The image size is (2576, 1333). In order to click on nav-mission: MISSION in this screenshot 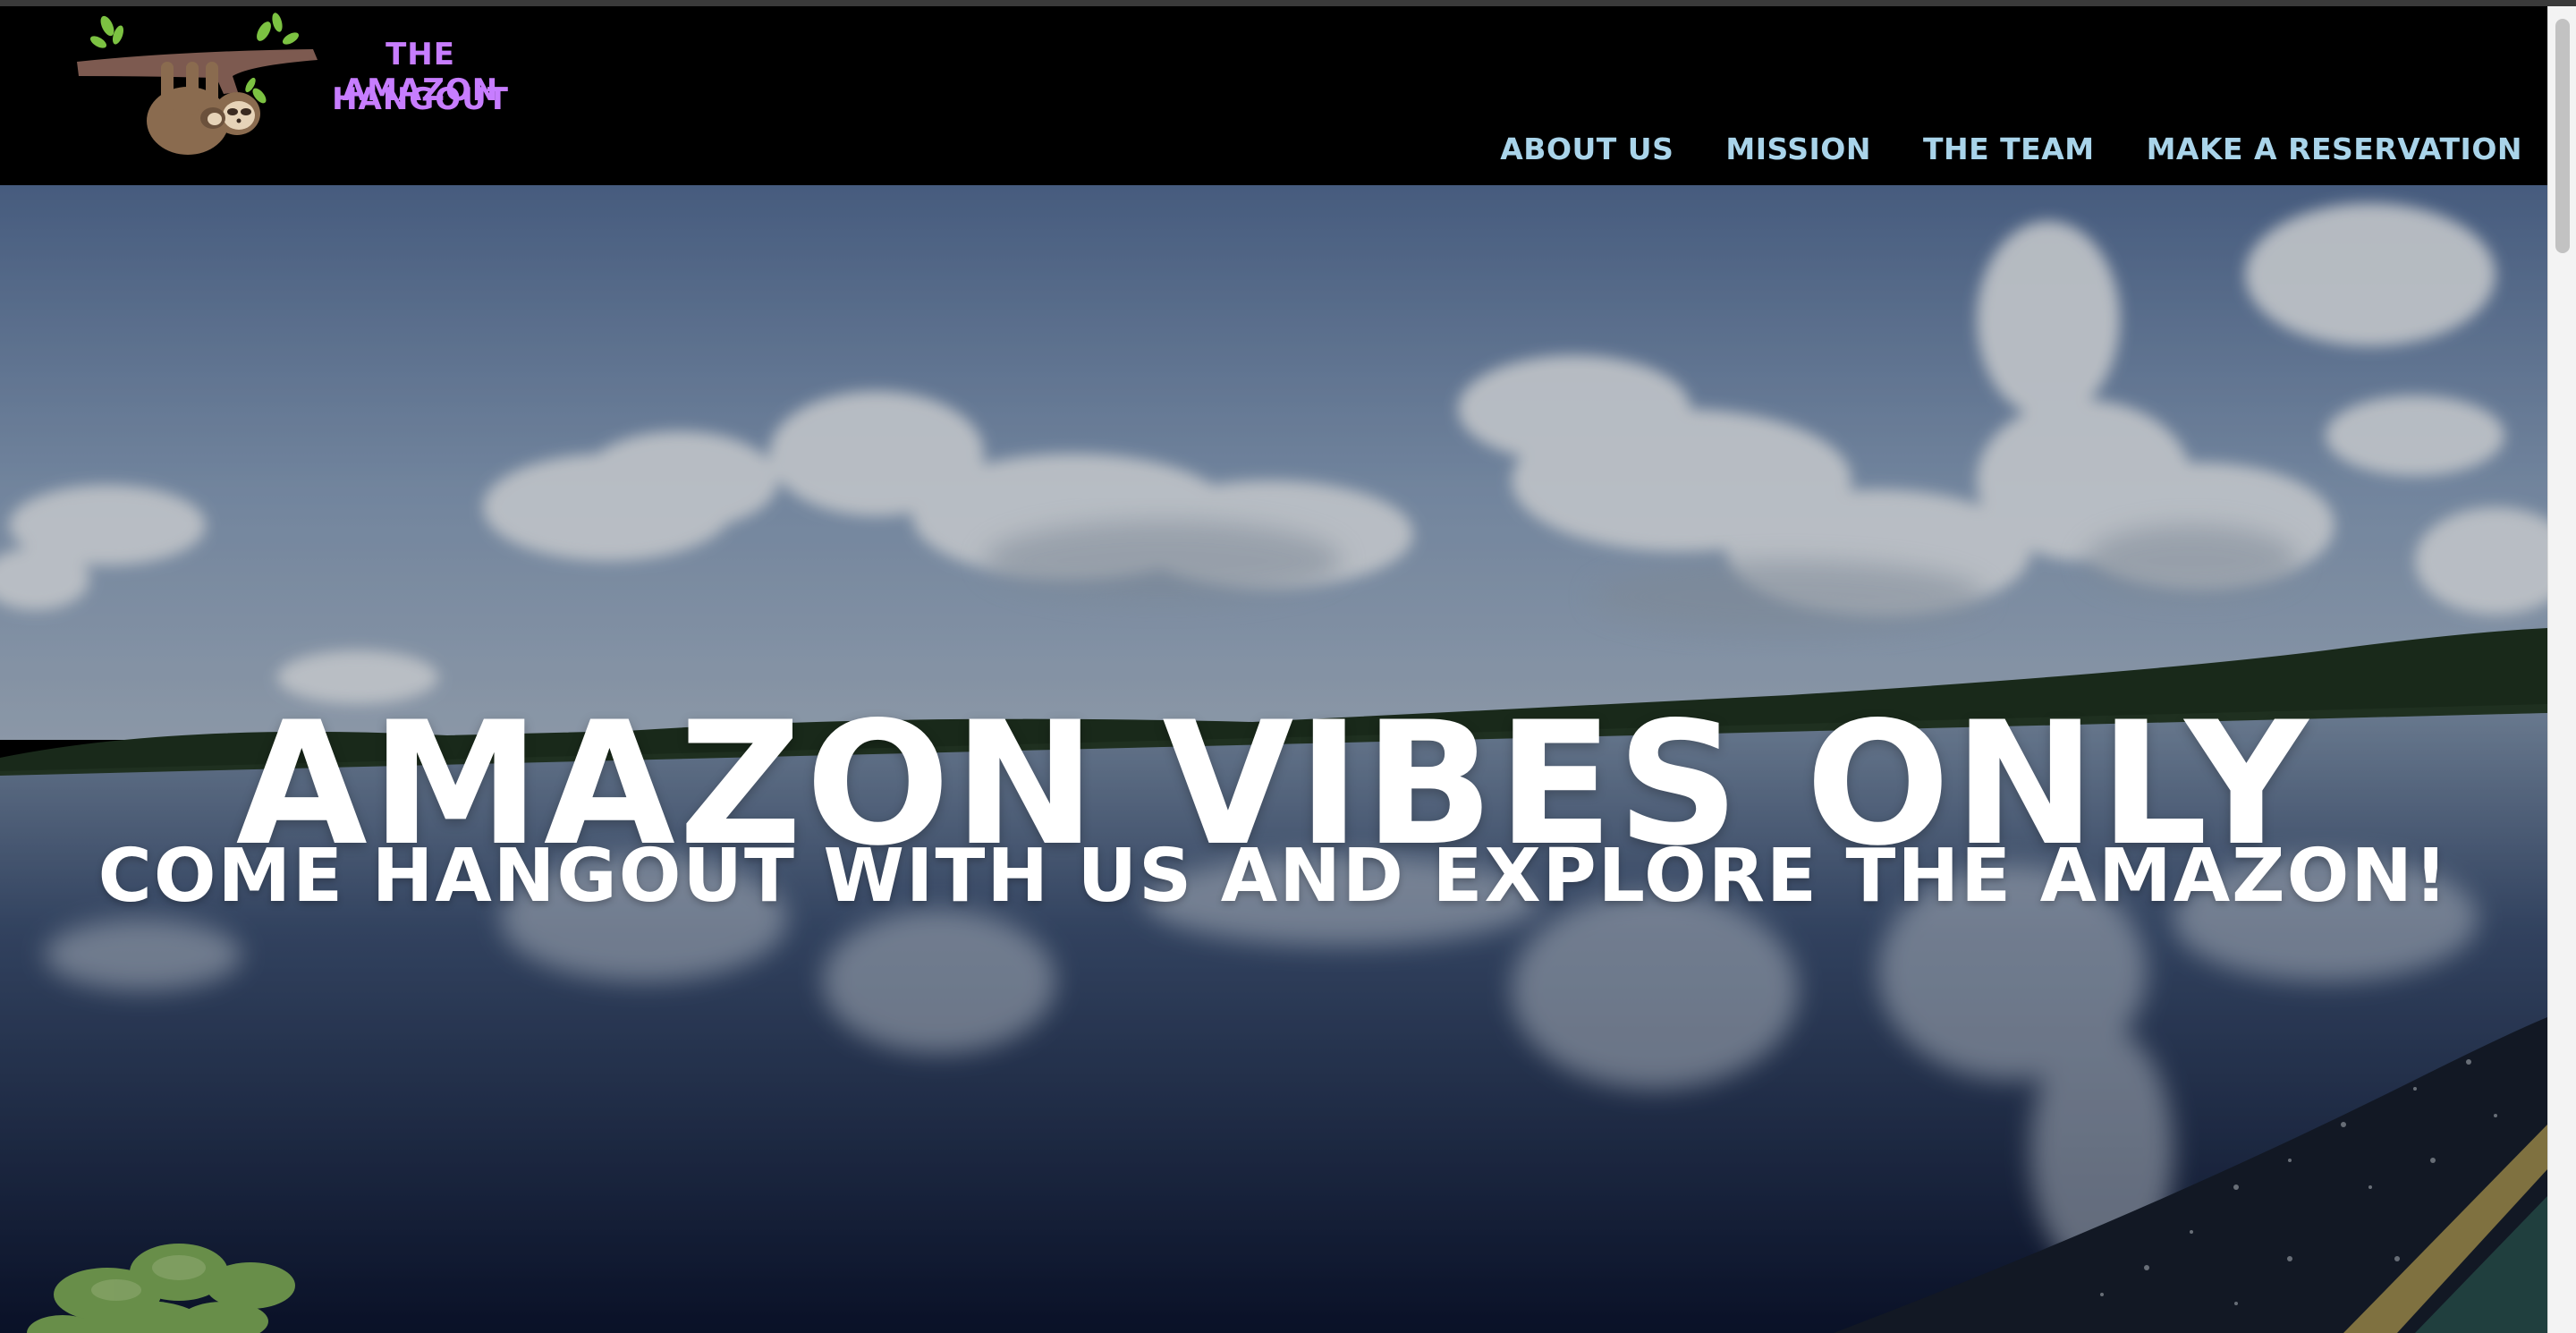, I will do `click(1798, 149)`.